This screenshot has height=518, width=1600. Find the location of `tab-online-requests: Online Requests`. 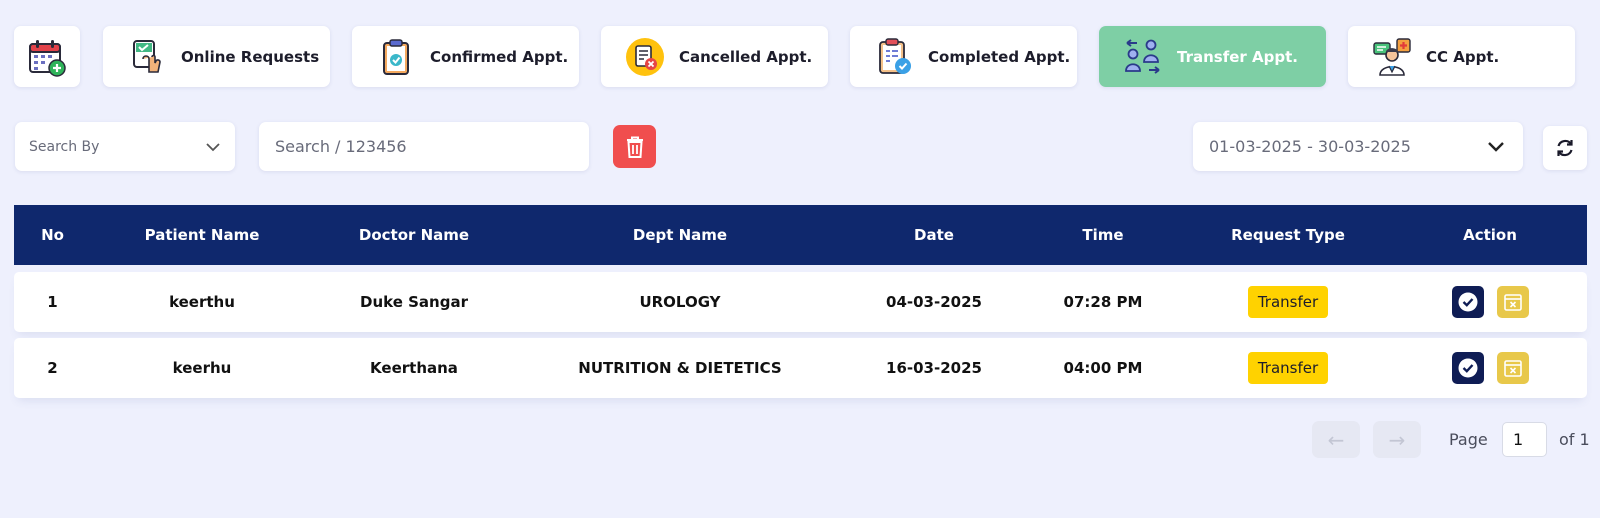

tab-online-requests: Online Requests is located at coordinates (216, 56).